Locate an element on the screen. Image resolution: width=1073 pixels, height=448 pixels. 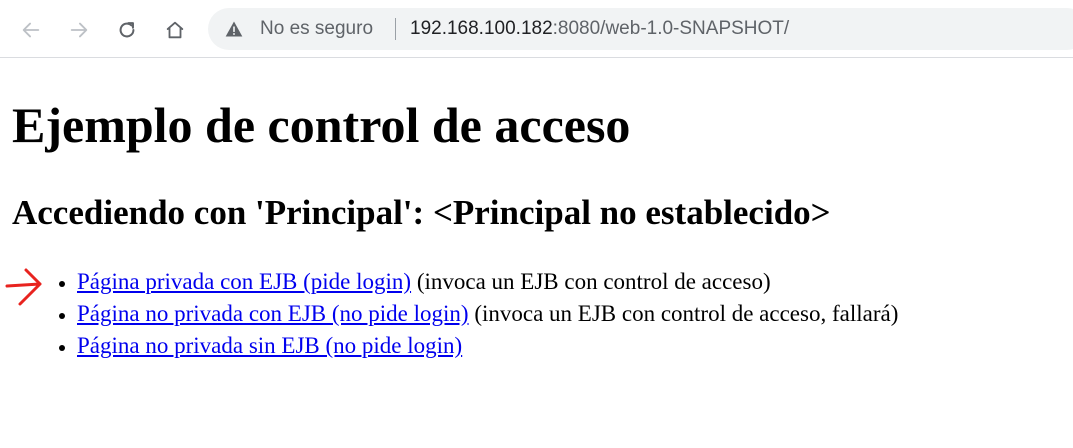
url-text: 192.168.100.182:8080/web-1.0-SNAPSHOT/ is located at coordinates (599, 29).